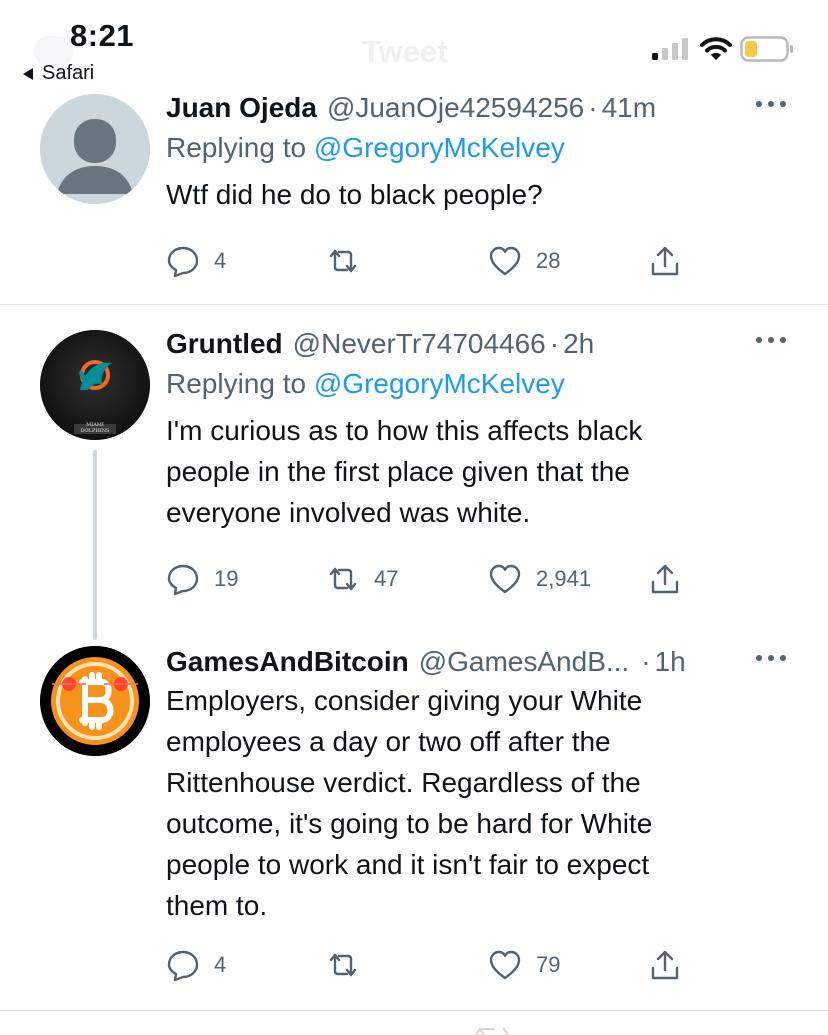  Describe the element at coordinates (226, 578) in the screenshot. I see `reply-count: 19` at that location.